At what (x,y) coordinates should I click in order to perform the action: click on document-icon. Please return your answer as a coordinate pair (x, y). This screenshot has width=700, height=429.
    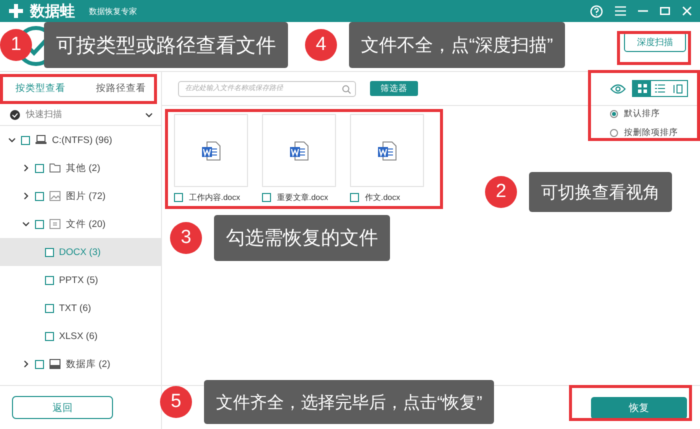
    Looking at the image, I should click on (55, 224).